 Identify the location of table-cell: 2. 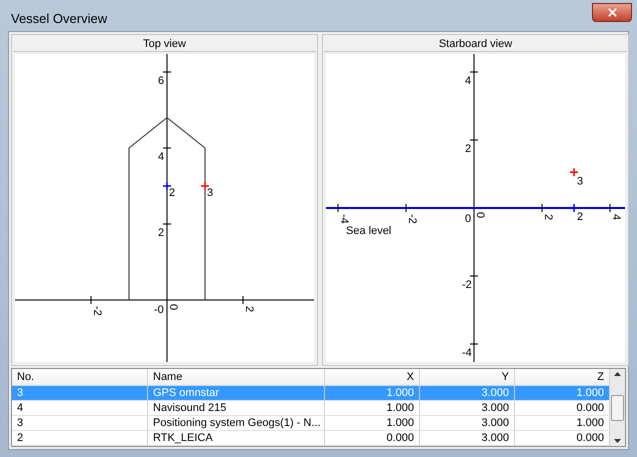
(80, 438).